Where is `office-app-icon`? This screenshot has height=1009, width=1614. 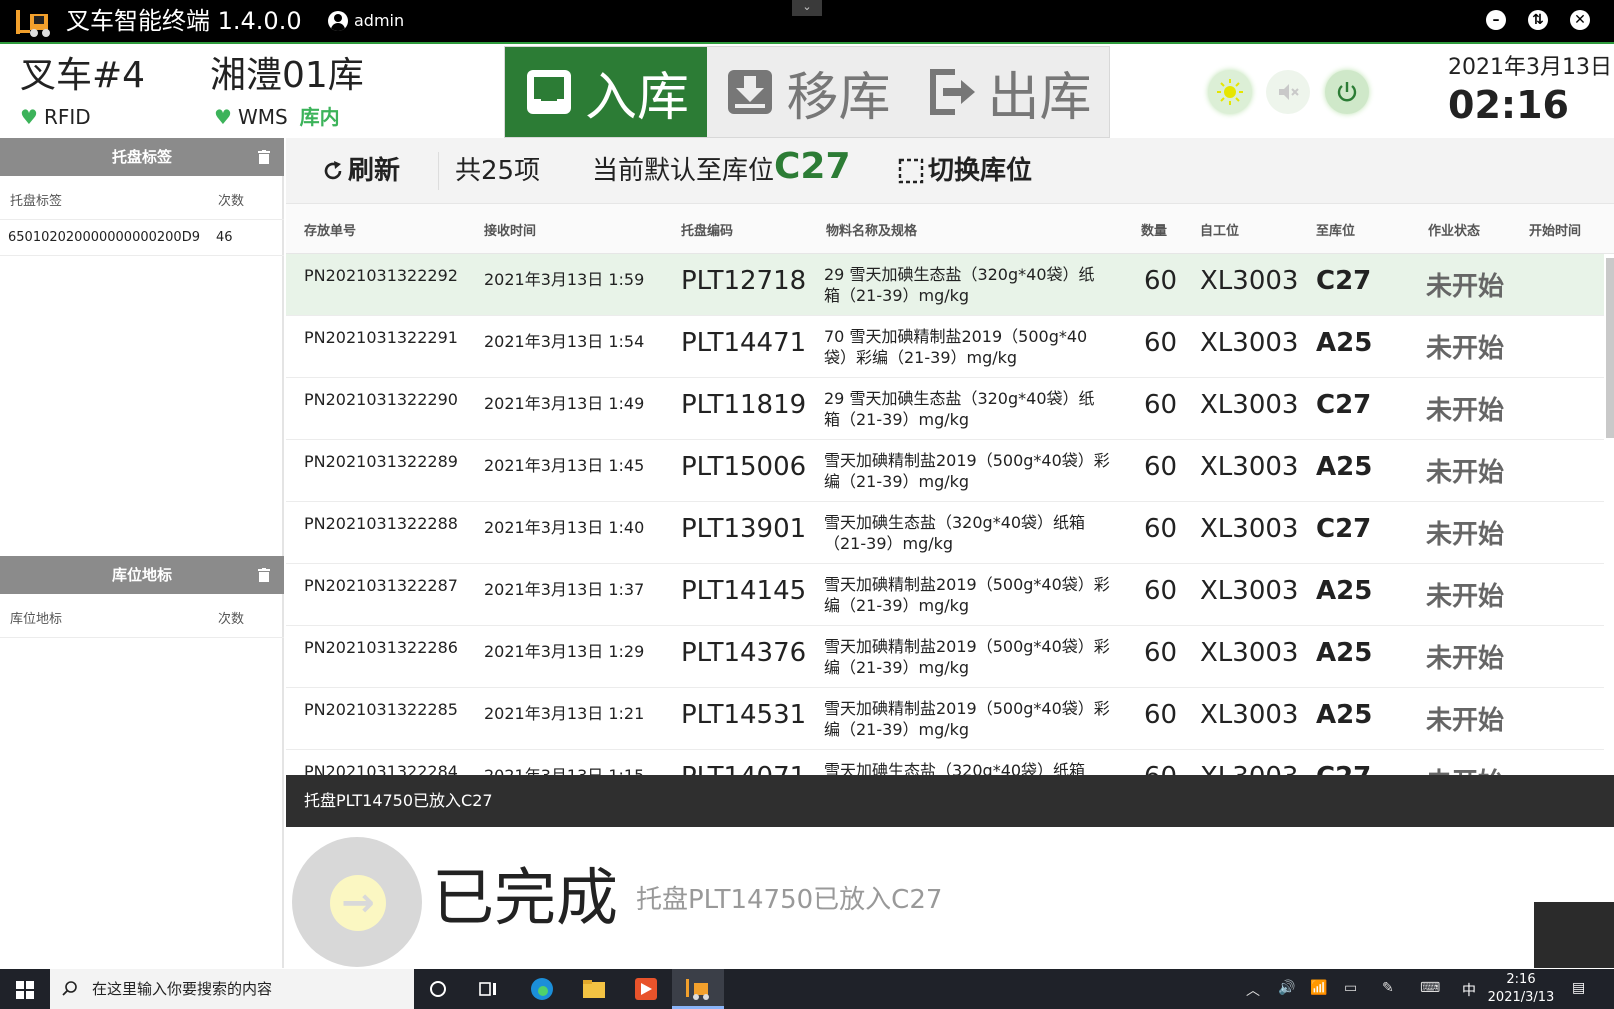 office-app-icon is located at coordinates (646, 989).